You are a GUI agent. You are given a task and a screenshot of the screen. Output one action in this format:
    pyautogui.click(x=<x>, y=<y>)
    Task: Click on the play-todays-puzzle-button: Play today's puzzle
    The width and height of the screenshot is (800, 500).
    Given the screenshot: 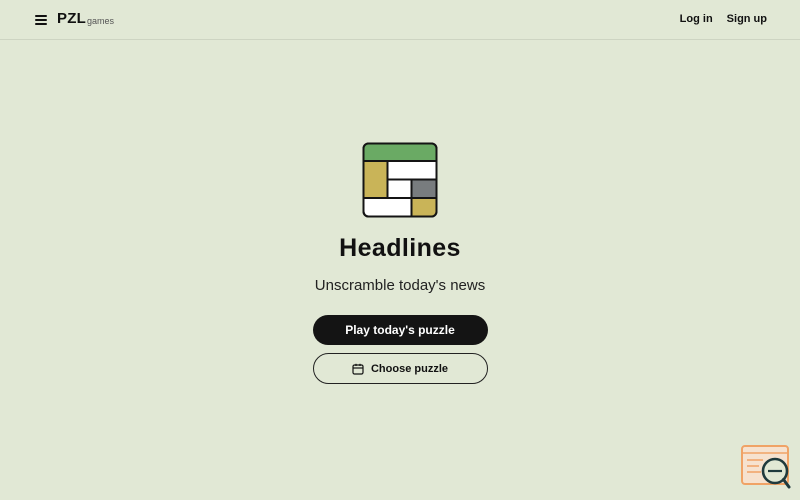 What is the action you would take?
    pyautogui.click(x=400, y=330)
    